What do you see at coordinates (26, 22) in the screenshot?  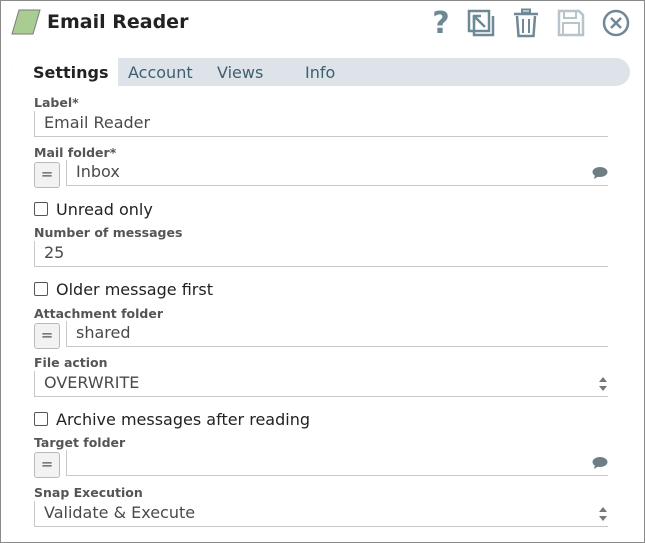 I see `snap-type-icon` at bounding box center [26, 22].